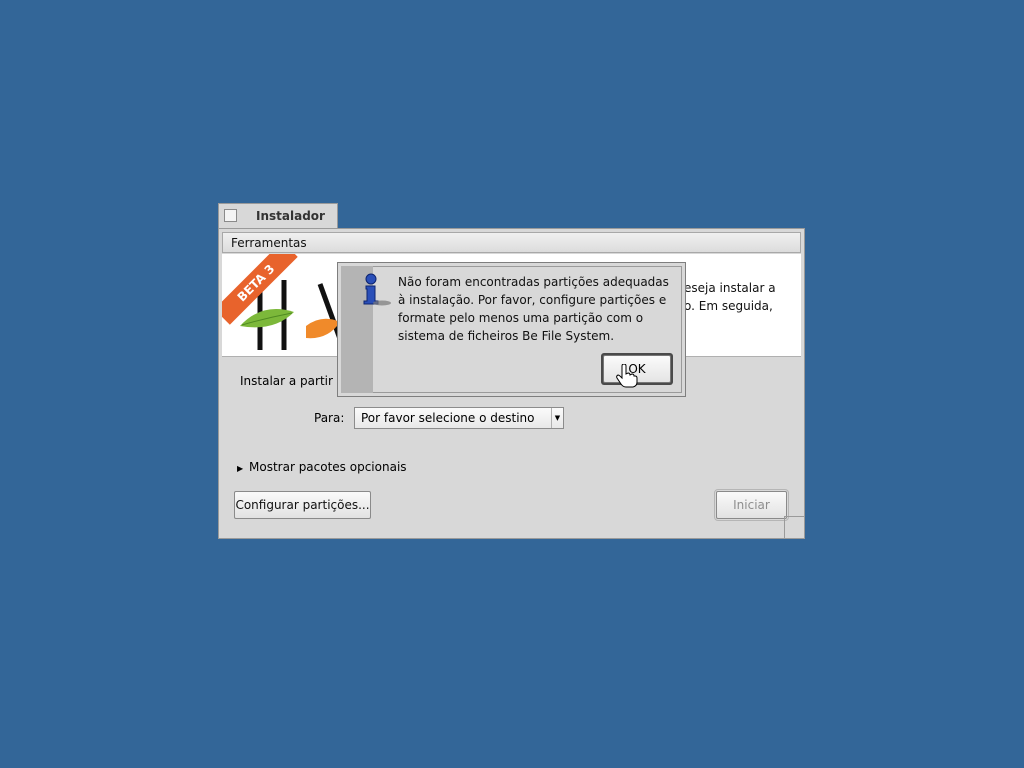 Image resolution: width=1024 pixels, height=768 pixels. What do you see at coordinates (730, 288) in the screenshot?
I see `banner-text-line: eseja instalar a` at bounding box center [730, 288].